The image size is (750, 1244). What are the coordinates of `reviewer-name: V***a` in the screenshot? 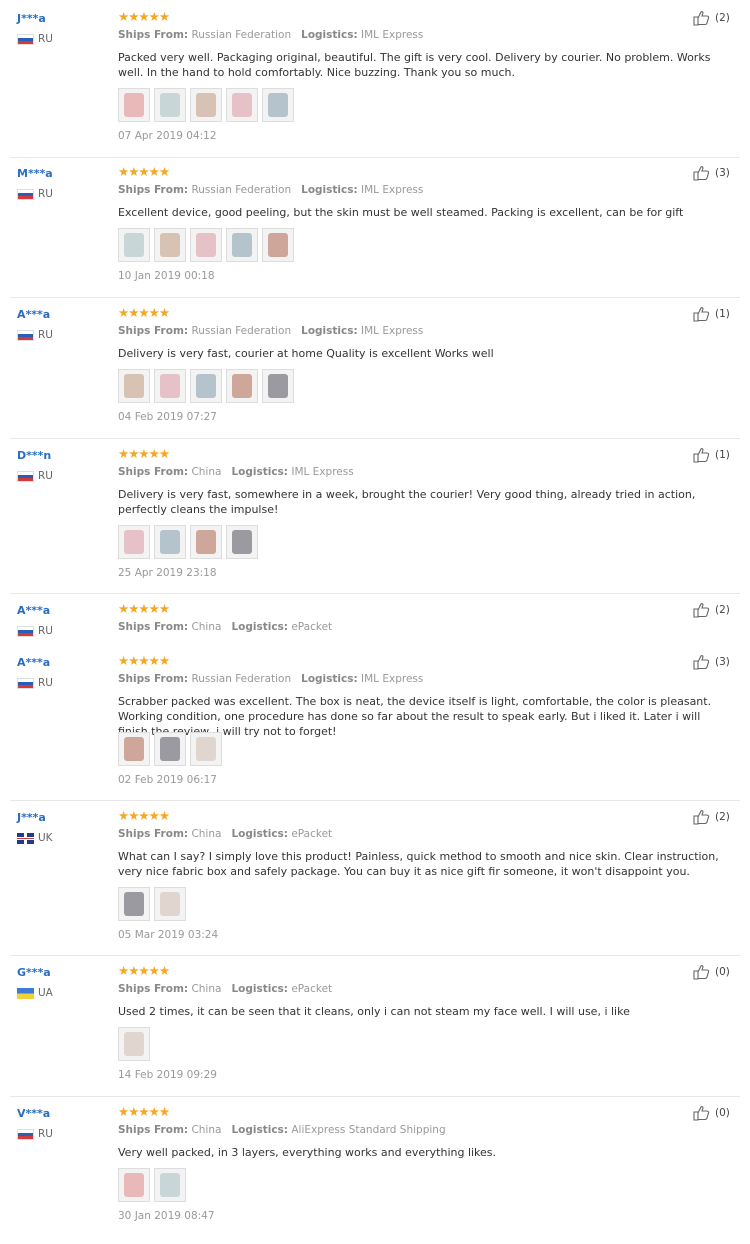 It's located at (33, 1113).